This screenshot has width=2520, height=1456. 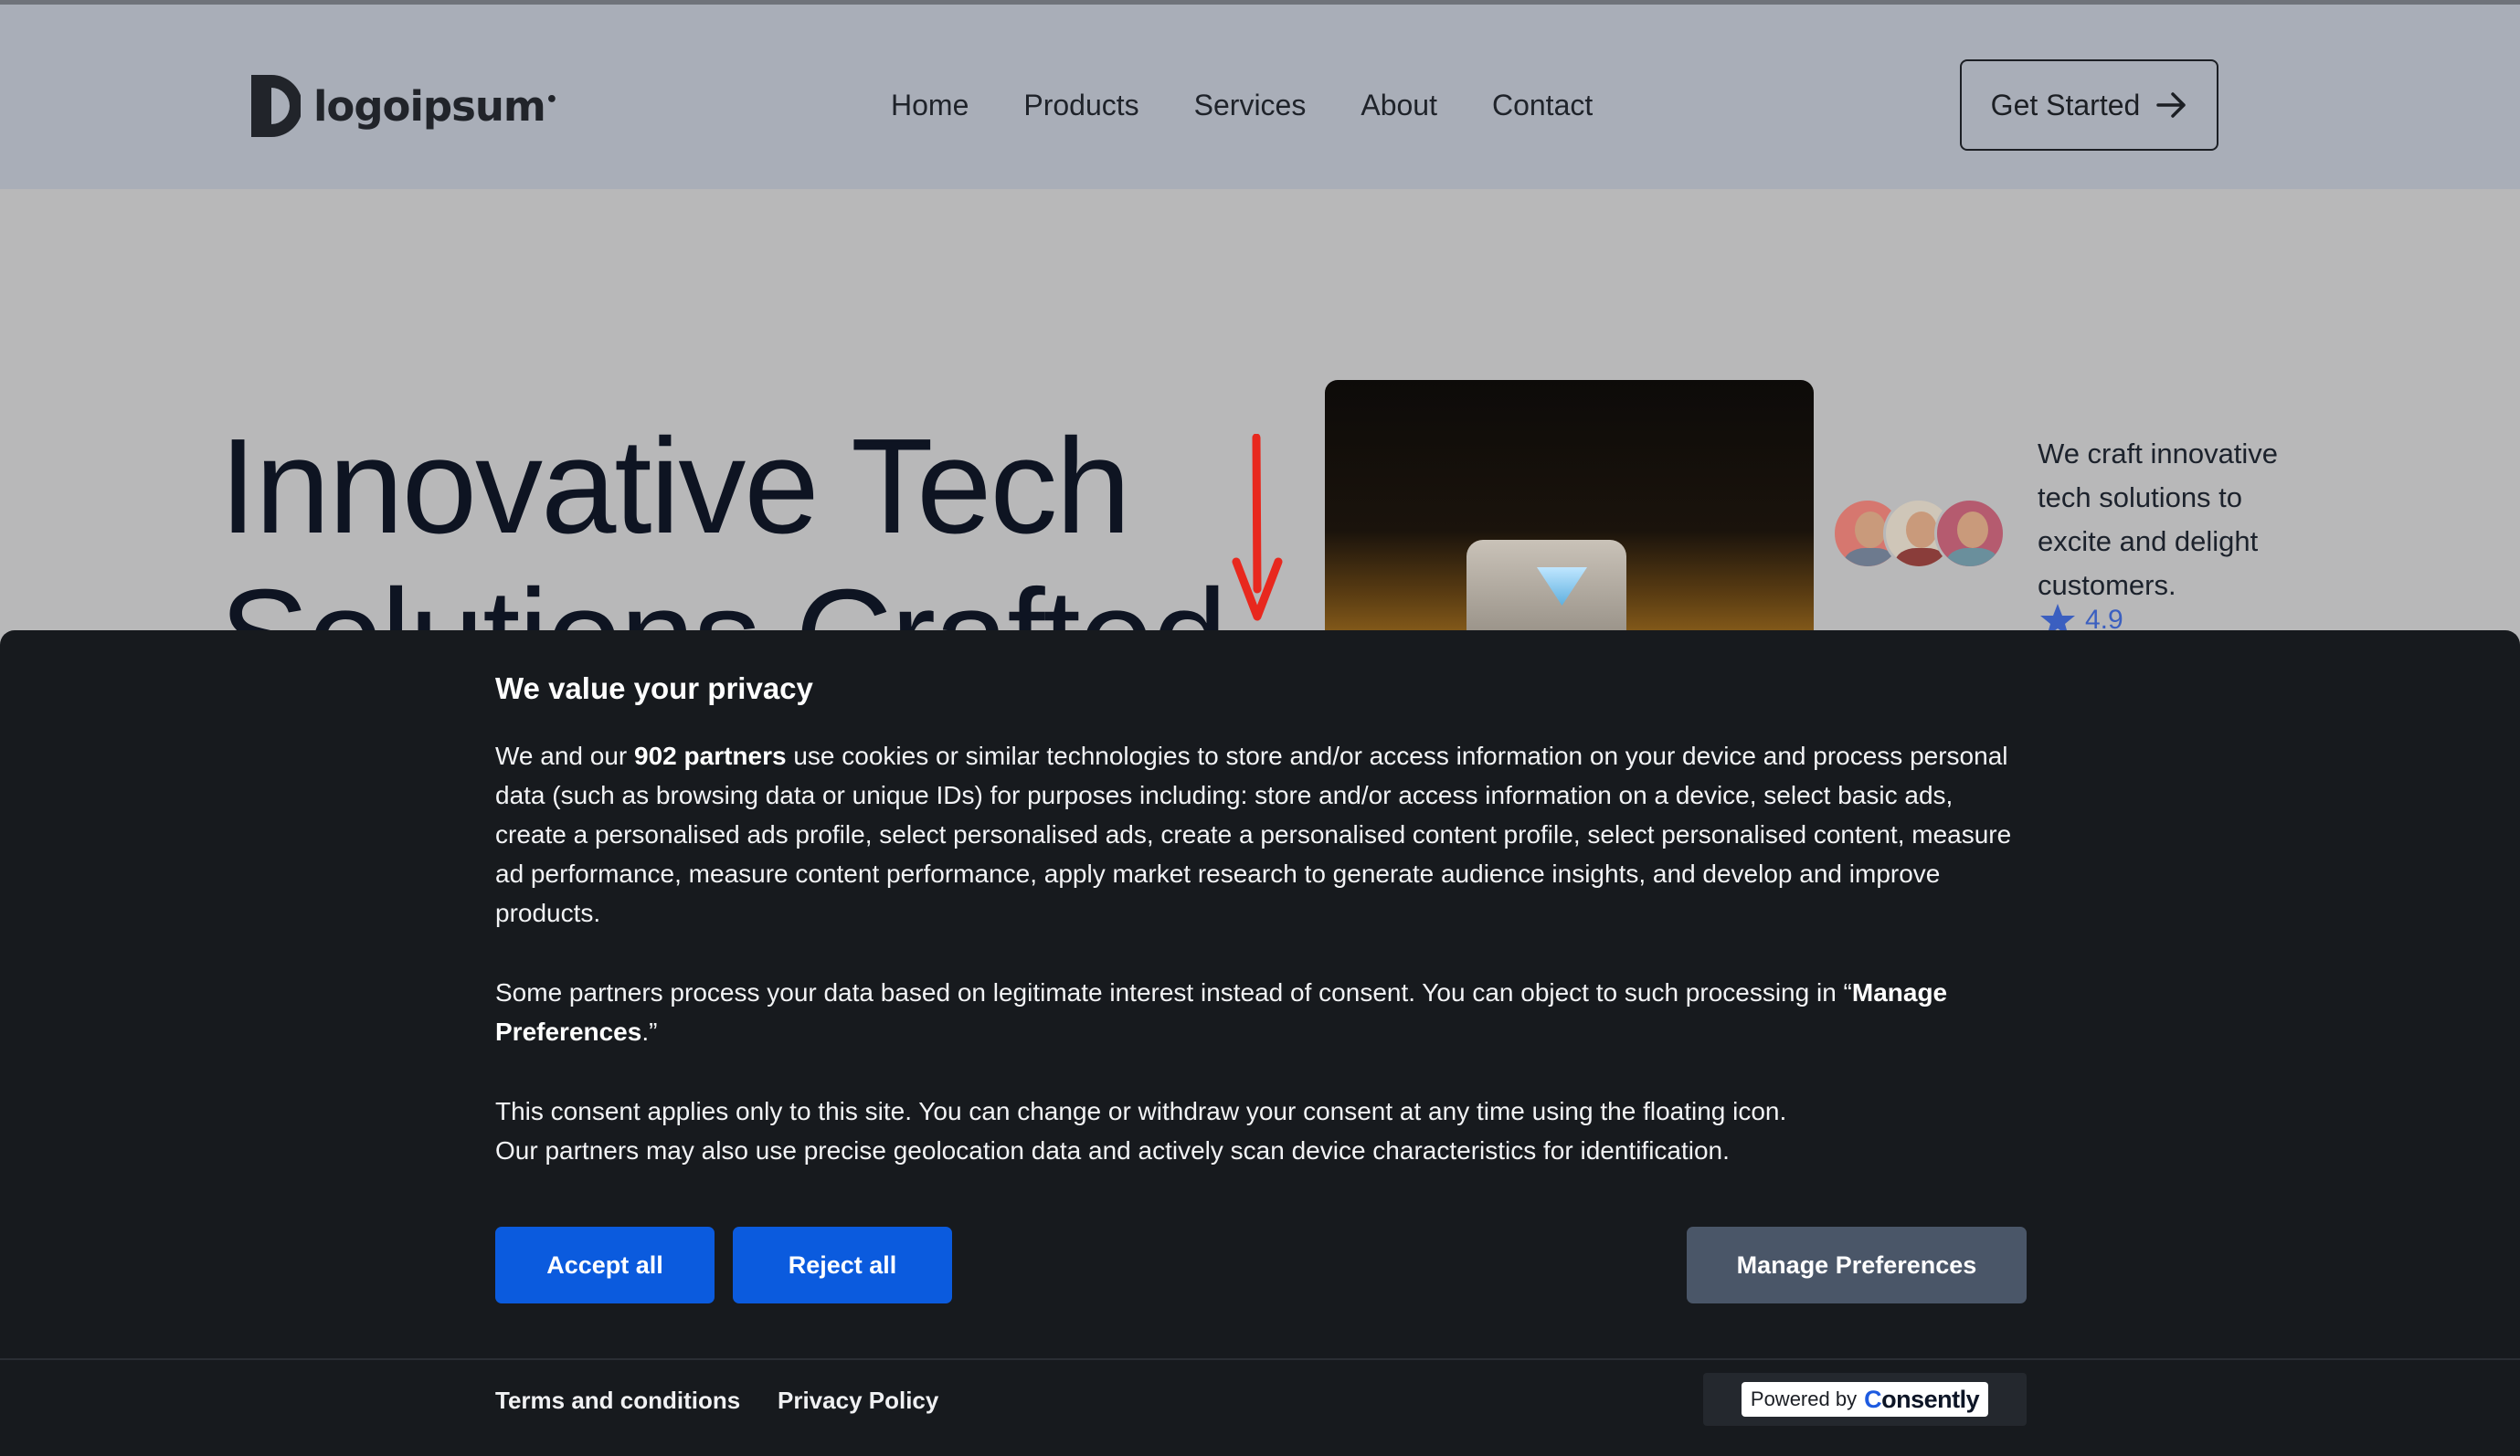 I want to click on logo-text: logoipsum•, so click(x=435, y=106).